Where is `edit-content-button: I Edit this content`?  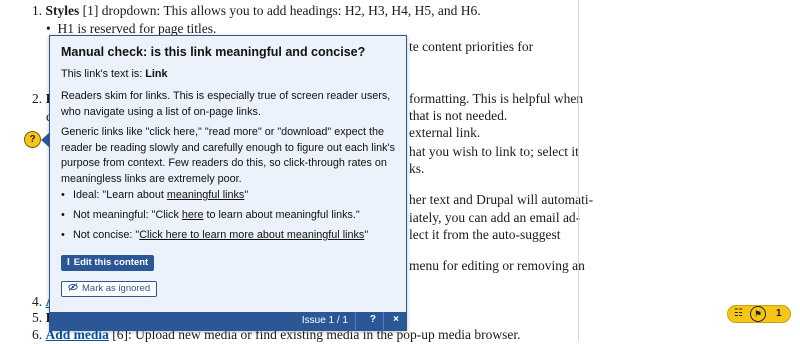
edit-content-button: I Edit this content is located at coordinates (108, 263).